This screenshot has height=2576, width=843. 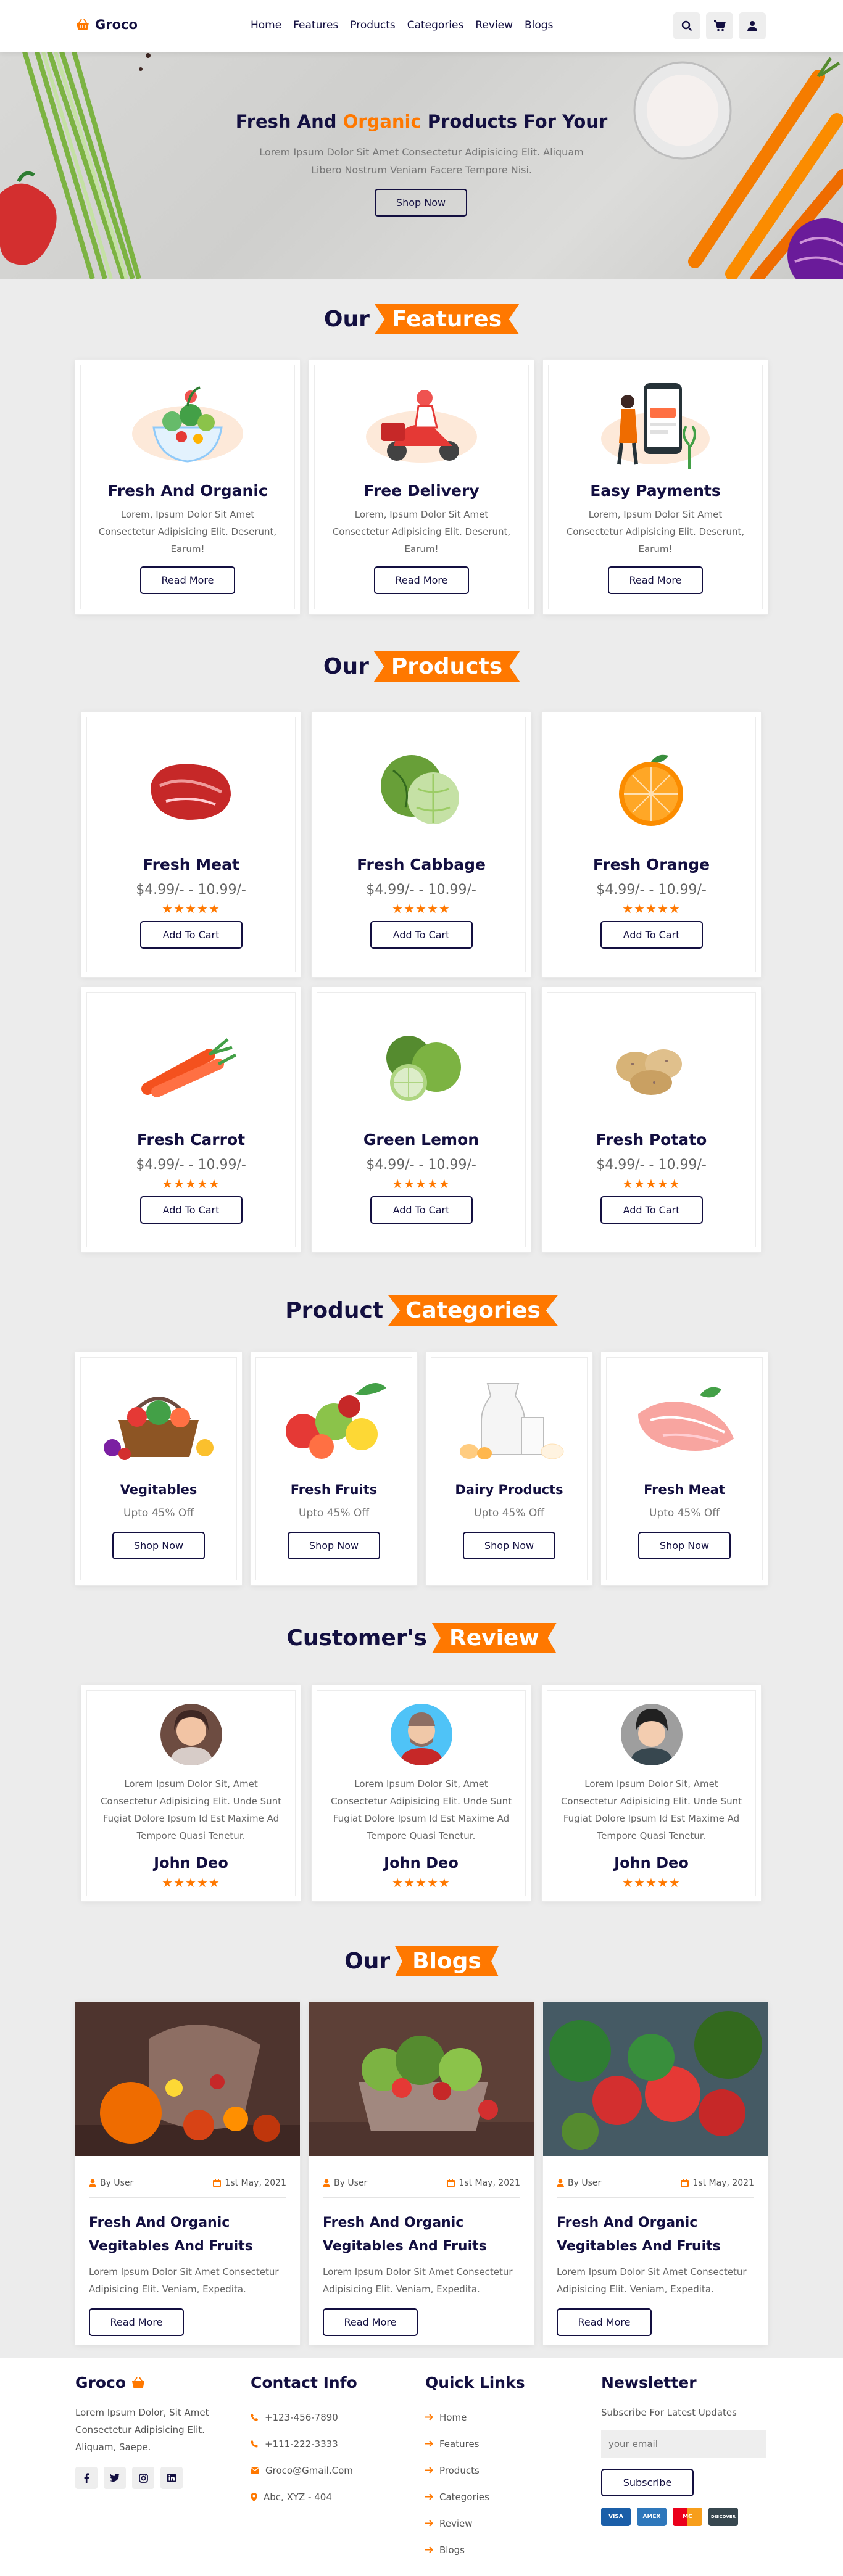 What do you see at coordinates (421, 1641) in the screenshot?
I see `reviews-heading: Customer's Review` at bounding box center [421, 1641].